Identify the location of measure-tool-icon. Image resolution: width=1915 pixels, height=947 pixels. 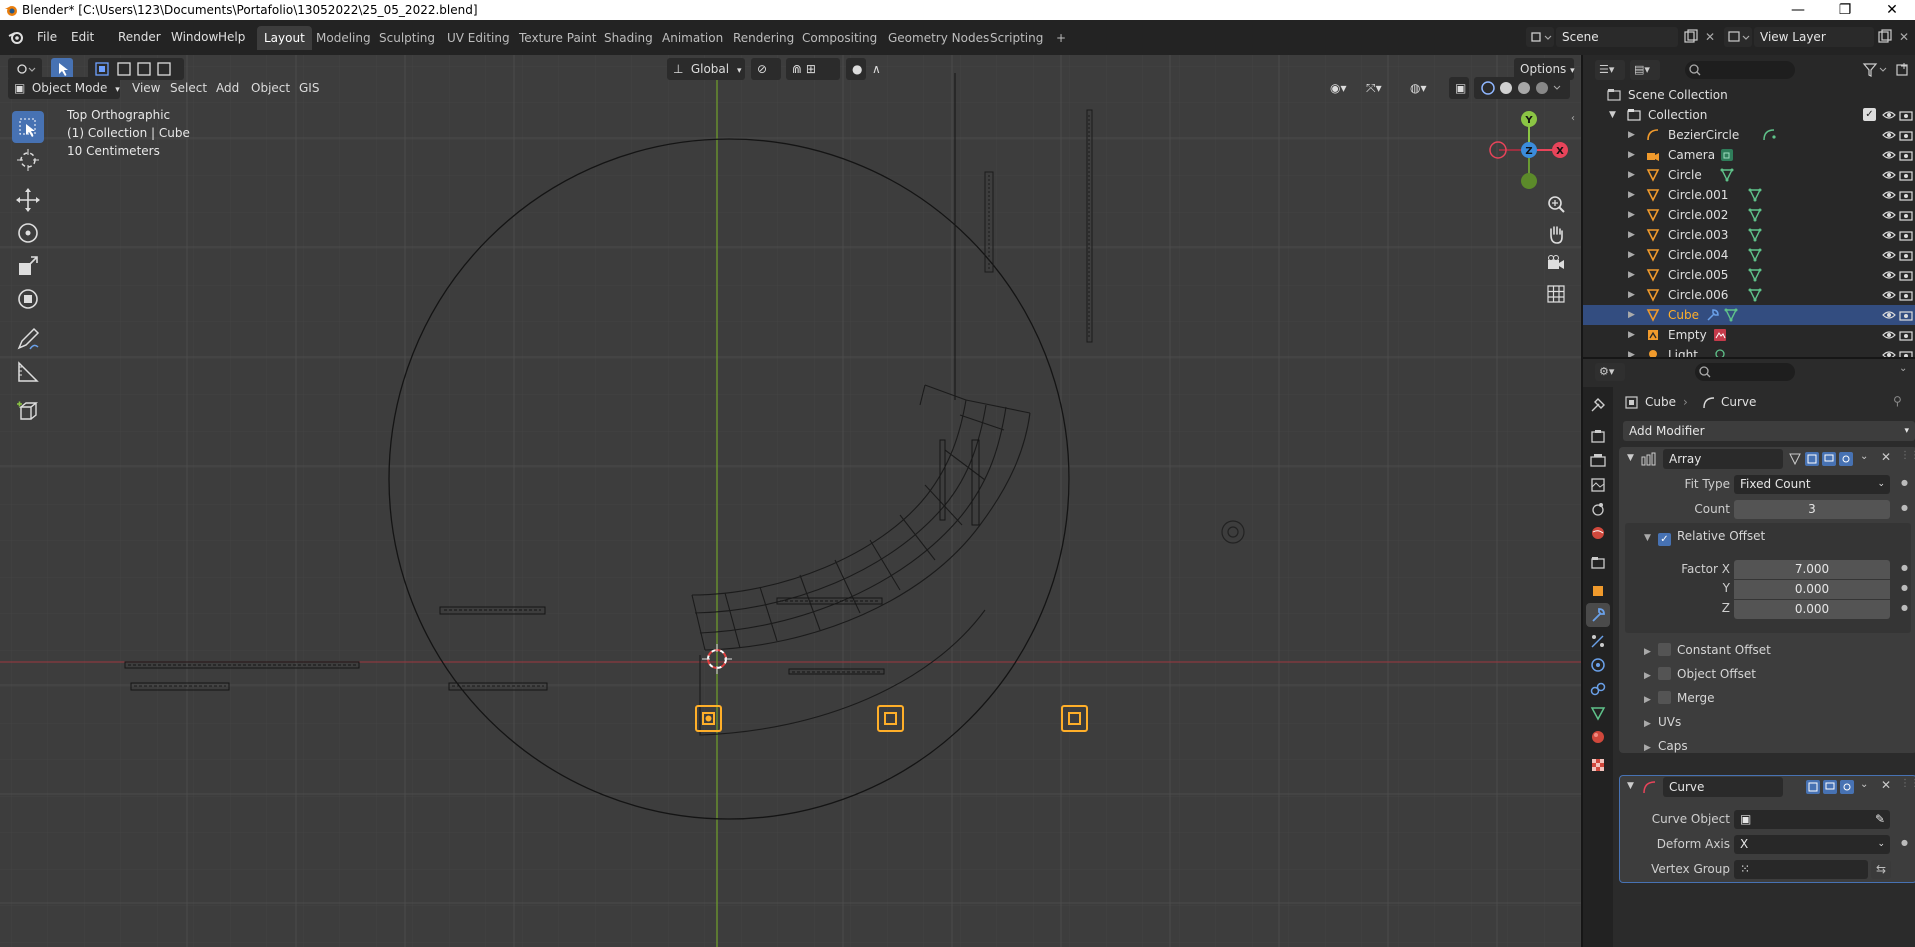
(28, 372).